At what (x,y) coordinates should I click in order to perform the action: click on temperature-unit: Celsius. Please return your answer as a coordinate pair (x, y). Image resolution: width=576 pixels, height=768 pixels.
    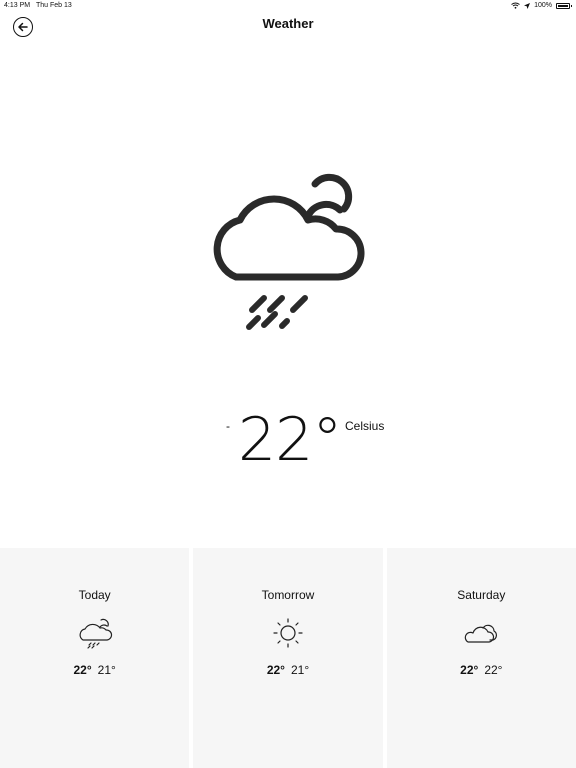
    Looking at the image, I should click on (364, 426).